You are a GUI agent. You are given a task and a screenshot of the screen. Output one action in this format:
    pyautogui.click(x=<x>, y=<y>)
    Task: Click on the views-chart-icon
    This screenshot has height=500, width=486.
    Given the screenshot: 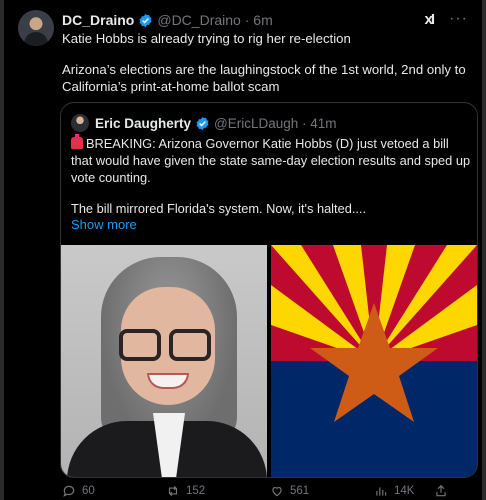 What is the action you would take?
    pyautogui.click(x=381, y=491)
    